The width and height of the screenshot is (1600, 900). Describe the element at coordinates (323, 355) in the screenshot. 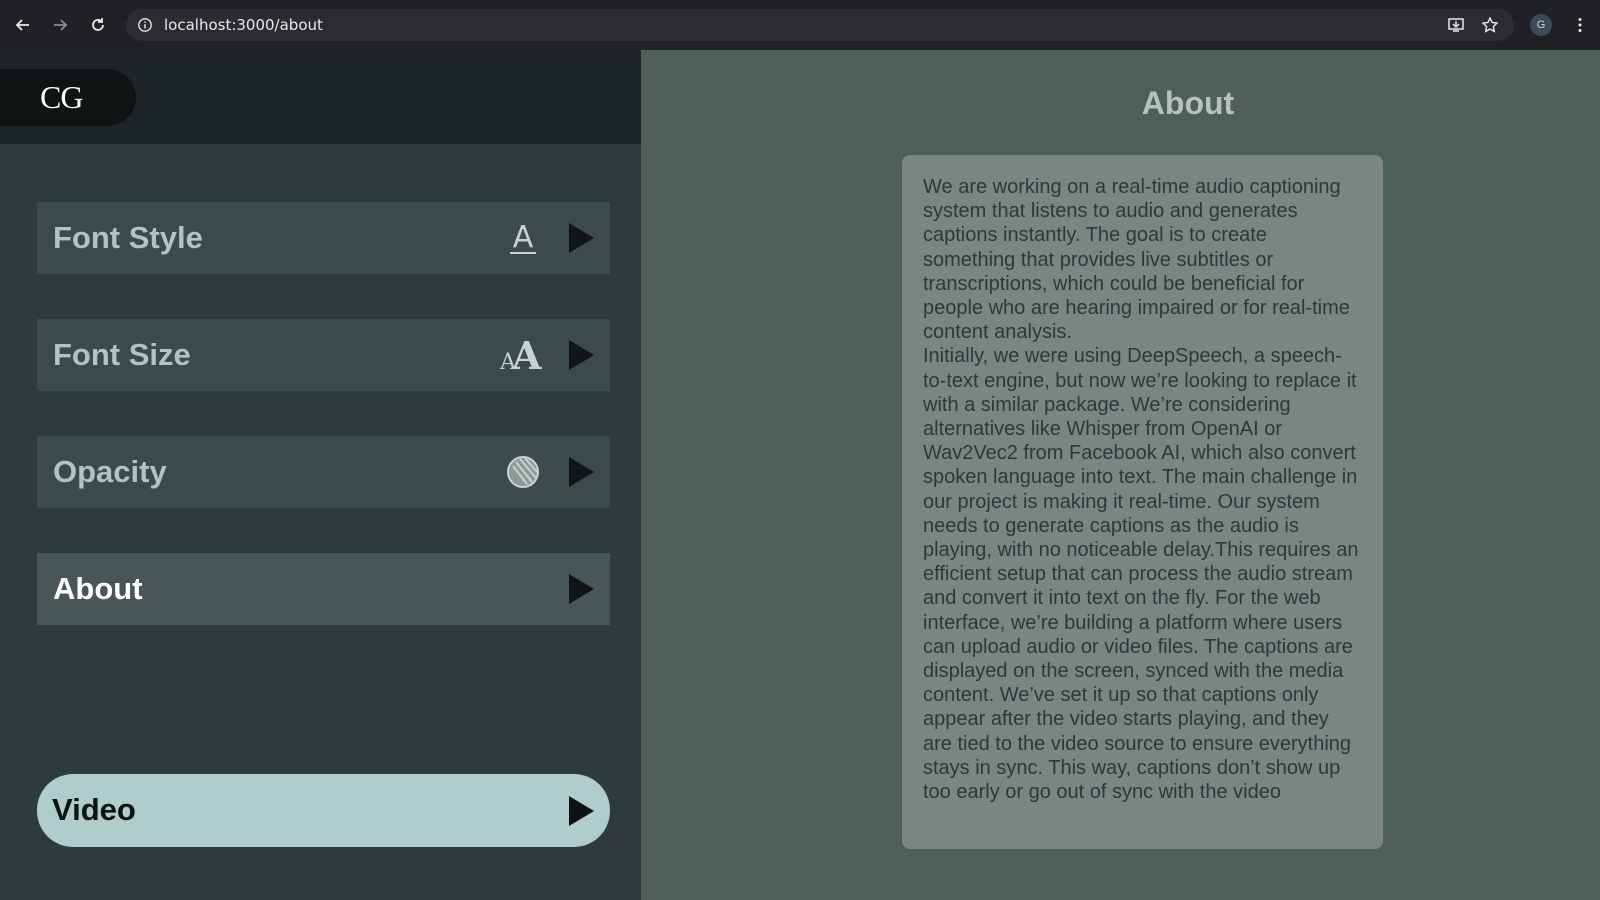

I see `sidebar-item-font-size: Font Size A A` at that location.